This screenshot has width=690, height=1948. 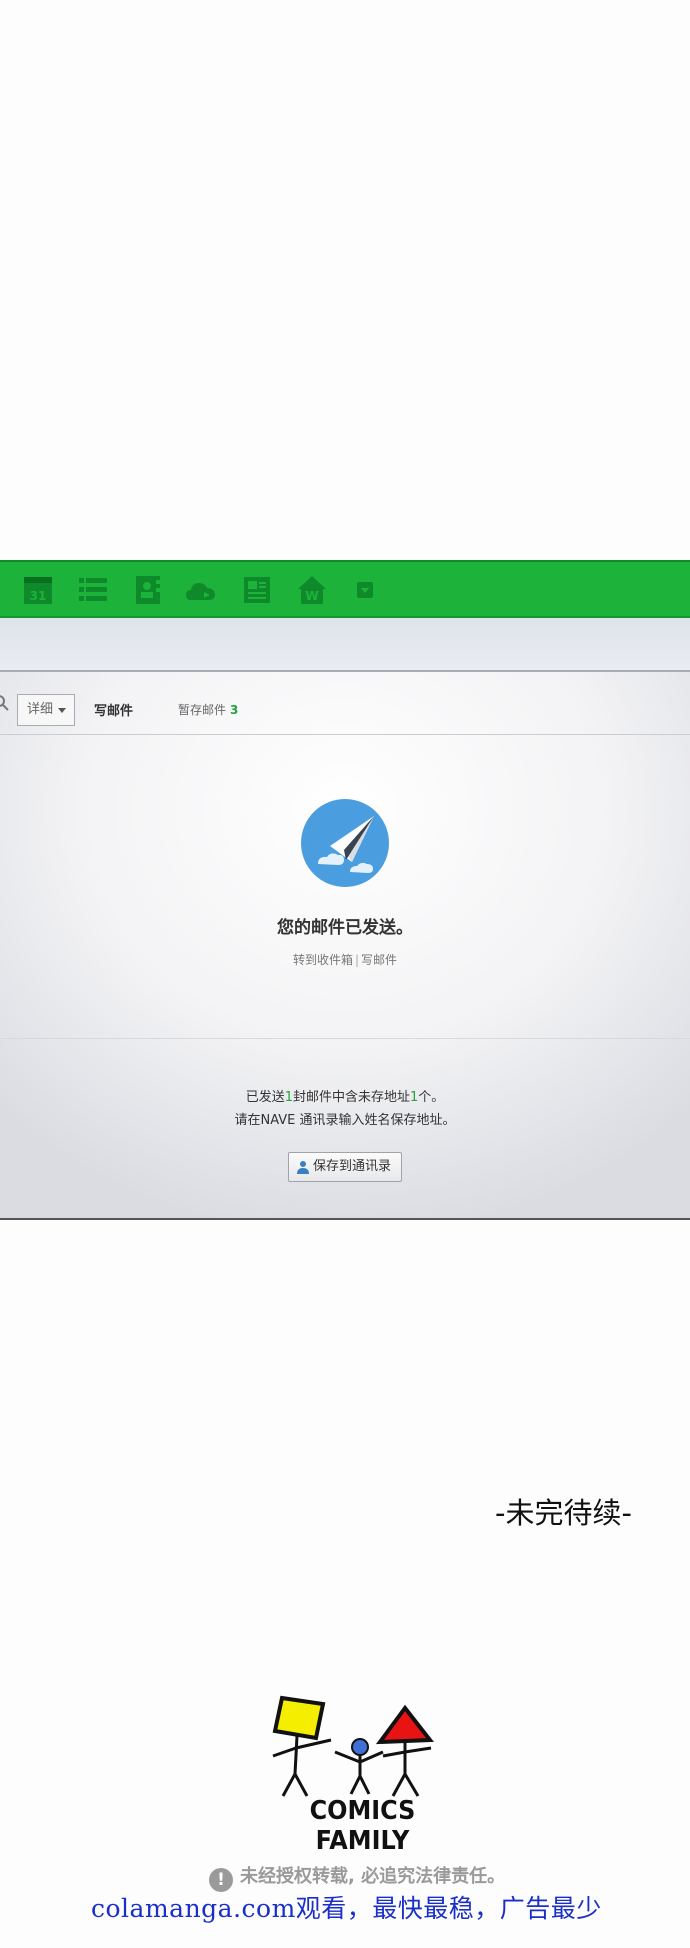 What do you see at coordinates (202, 710) in the screenshot?
I see `drafts-tab-label: 暂存邮件` at bounding box center [202, 710].